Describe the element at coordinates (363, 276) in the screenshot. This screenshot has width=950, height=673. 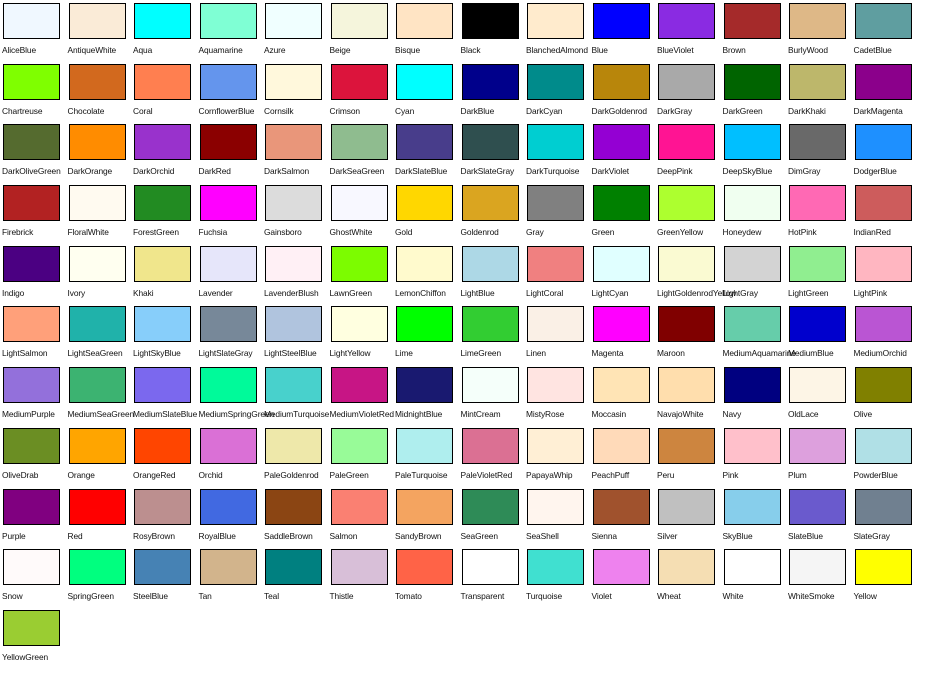
I see `color-swatch-item: LawnGreen` at that location.